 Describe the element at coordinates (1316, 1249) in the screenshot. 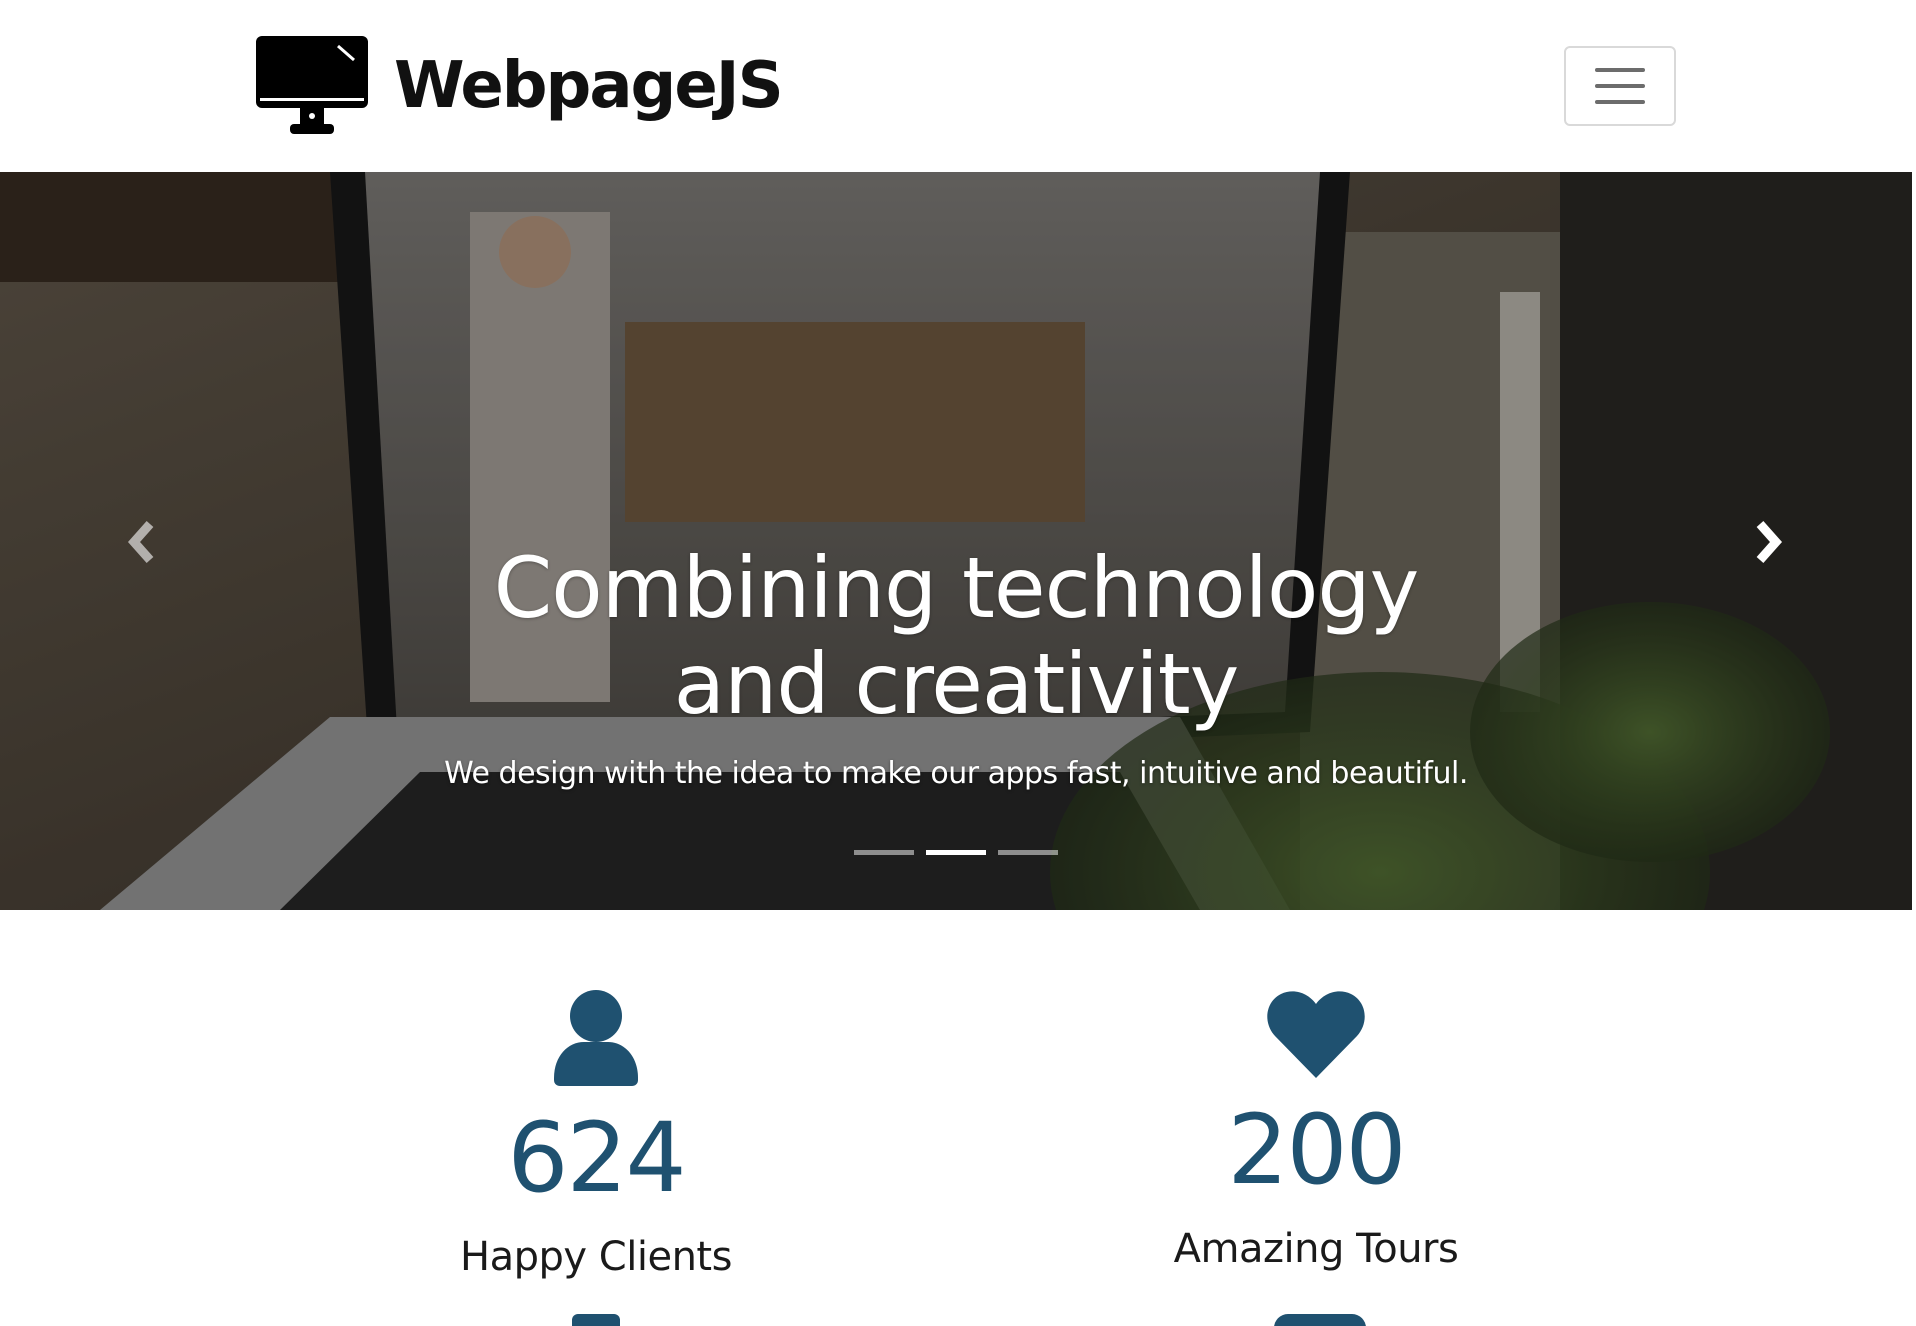

I see `stat-label: Amazing Tours` at that location.